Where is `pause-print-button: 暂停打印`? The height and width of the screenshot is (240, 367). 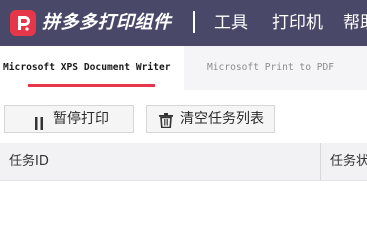 pause-print-button: 暂停打印 is located at coordinates (69, 119).